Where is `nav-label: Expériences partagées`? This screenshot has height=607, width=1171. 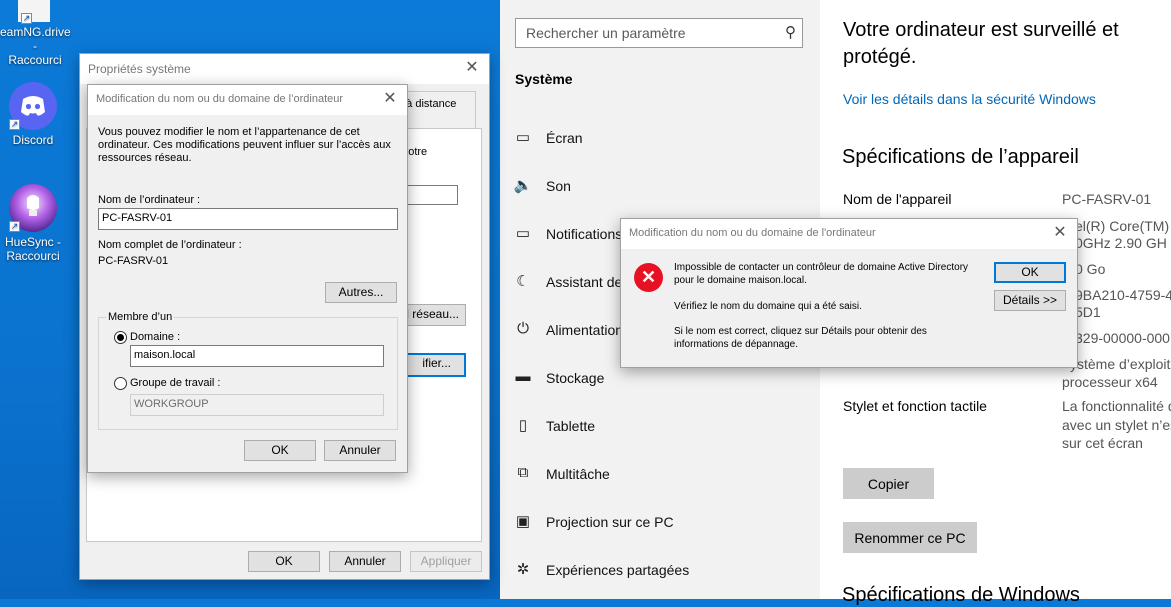
nav-label: Expériences partagées is located at coordinates (618, 570).